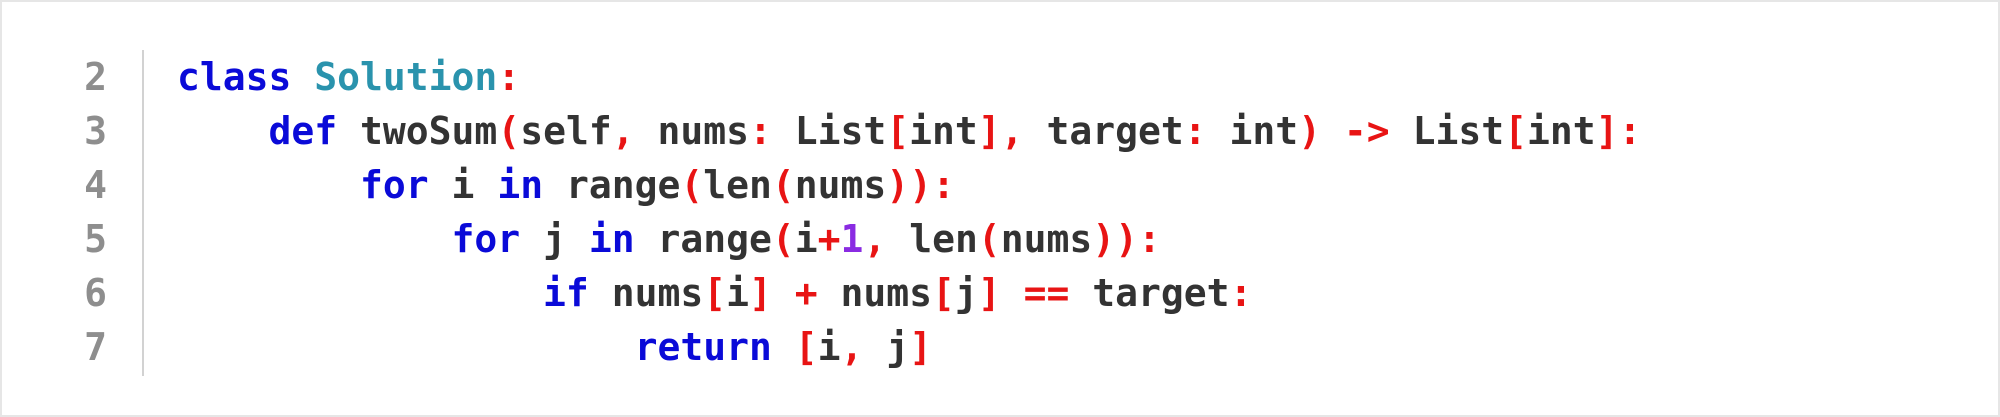 The image size is (2000, 417). Describe the element at coordinates (566, 293) in the screenshot. I see `keyword-token: if` at that location.